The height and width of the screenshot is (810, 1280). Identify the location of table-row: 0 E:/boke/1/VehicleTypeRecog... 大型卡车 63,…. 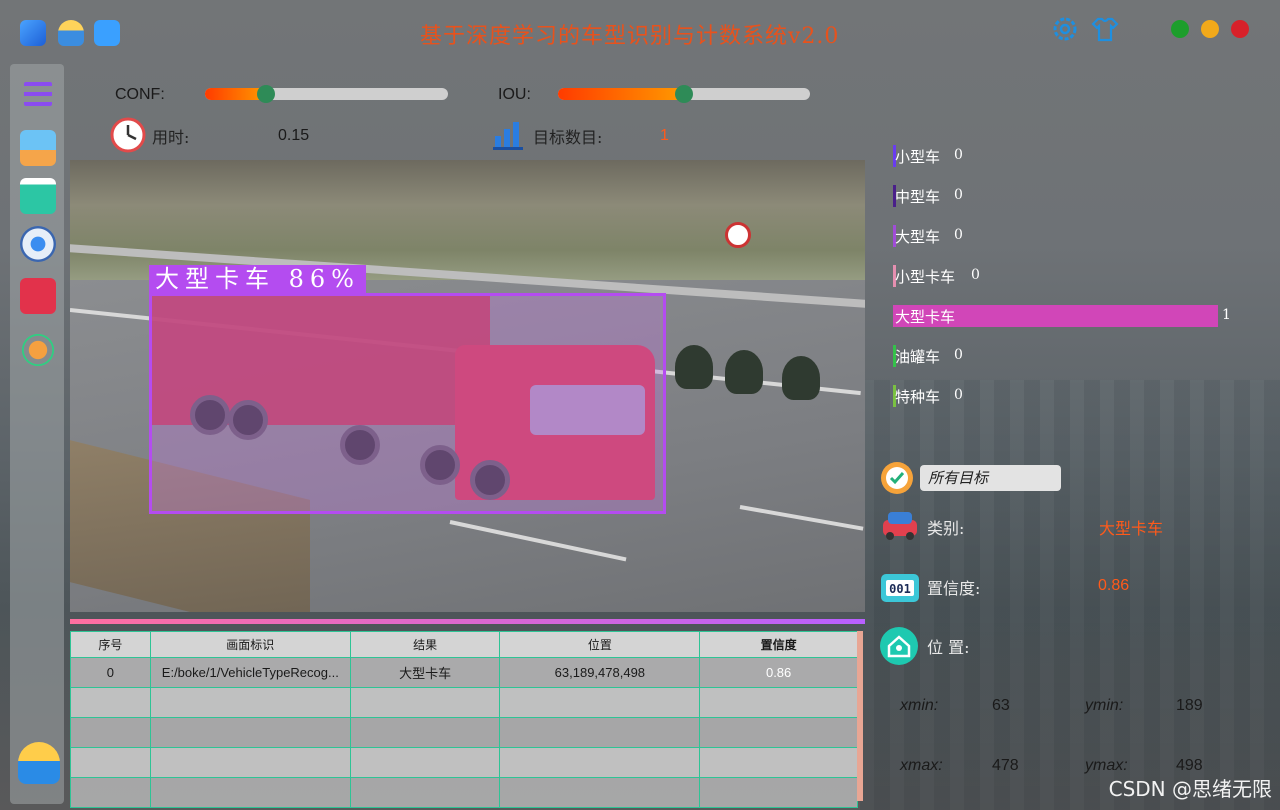
(464, 672).